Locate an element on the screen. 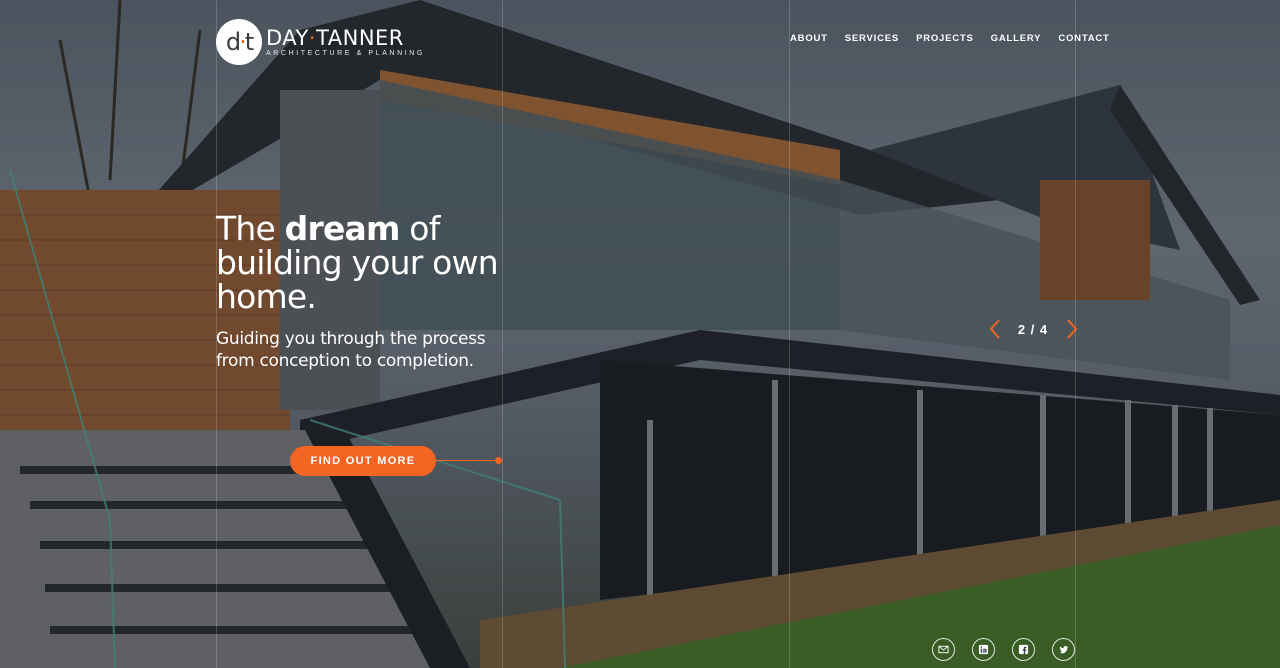 Image resolution: width=1280 pixels, height=668 pixels. mail-icon is located at coordinates (943, 649).